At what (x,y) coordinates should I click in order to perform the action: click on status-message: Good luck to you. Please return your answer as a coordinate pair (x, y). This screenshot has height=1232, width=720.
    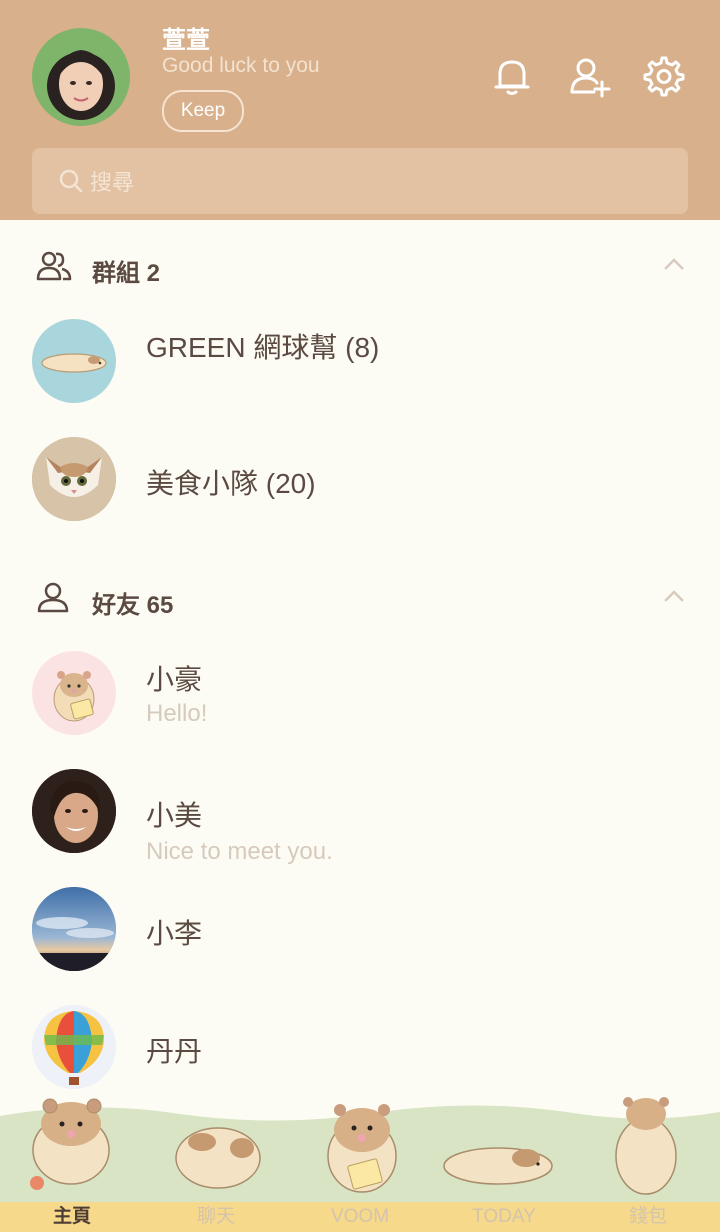
    Looking at the image, I should click on (241, 65).